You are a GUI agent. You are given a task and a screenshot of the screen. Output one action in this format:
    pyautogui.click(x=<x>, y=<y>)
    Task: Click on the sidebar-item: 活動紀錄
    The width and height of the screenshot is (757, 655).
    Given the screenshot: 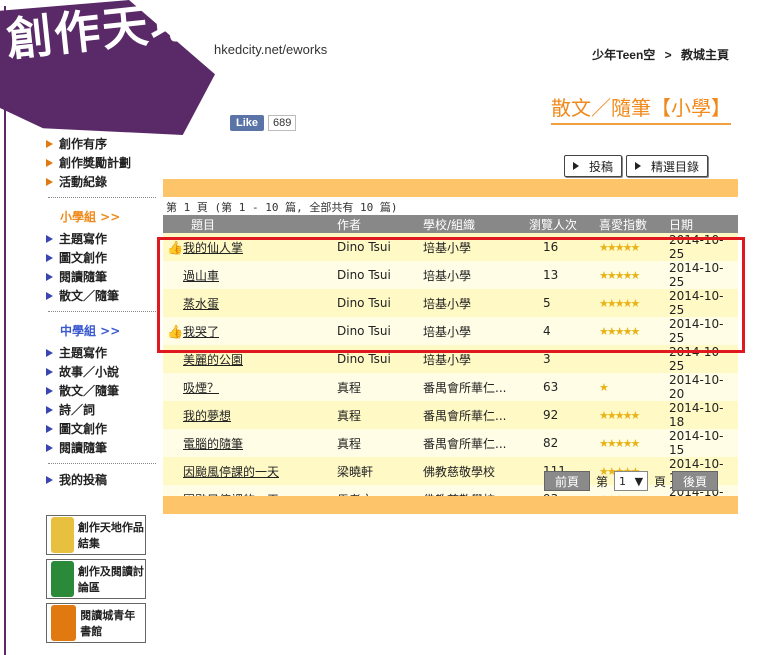 What is the action you would take?
    pyautogui.click(x=101, y=181)
    